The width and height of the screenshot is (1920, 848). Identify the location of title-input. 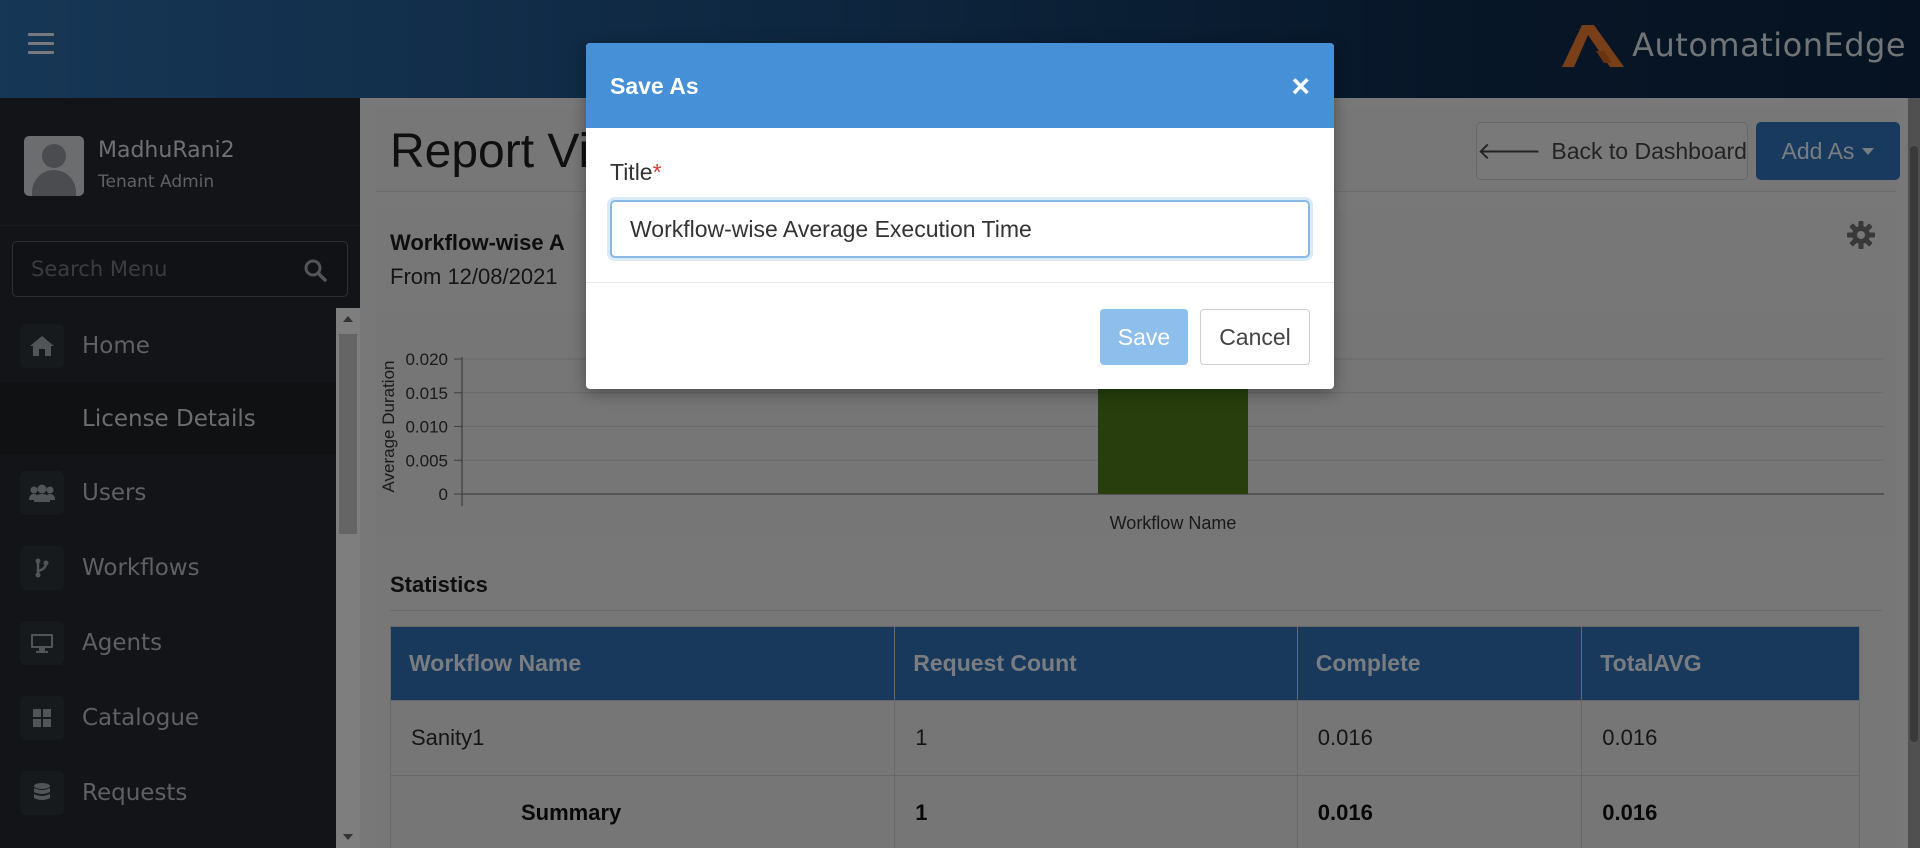
(960, 229).